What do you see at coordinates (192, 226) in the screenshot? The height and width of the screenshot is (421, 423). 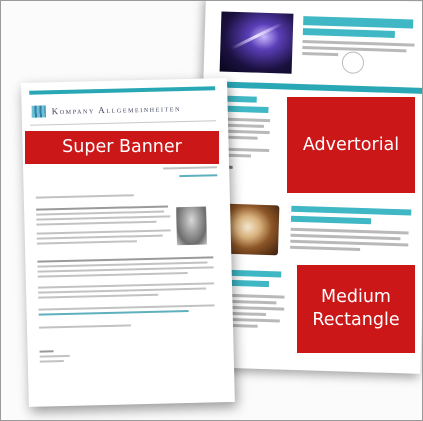 I see `author-photo` at bounding box center [192, 226].